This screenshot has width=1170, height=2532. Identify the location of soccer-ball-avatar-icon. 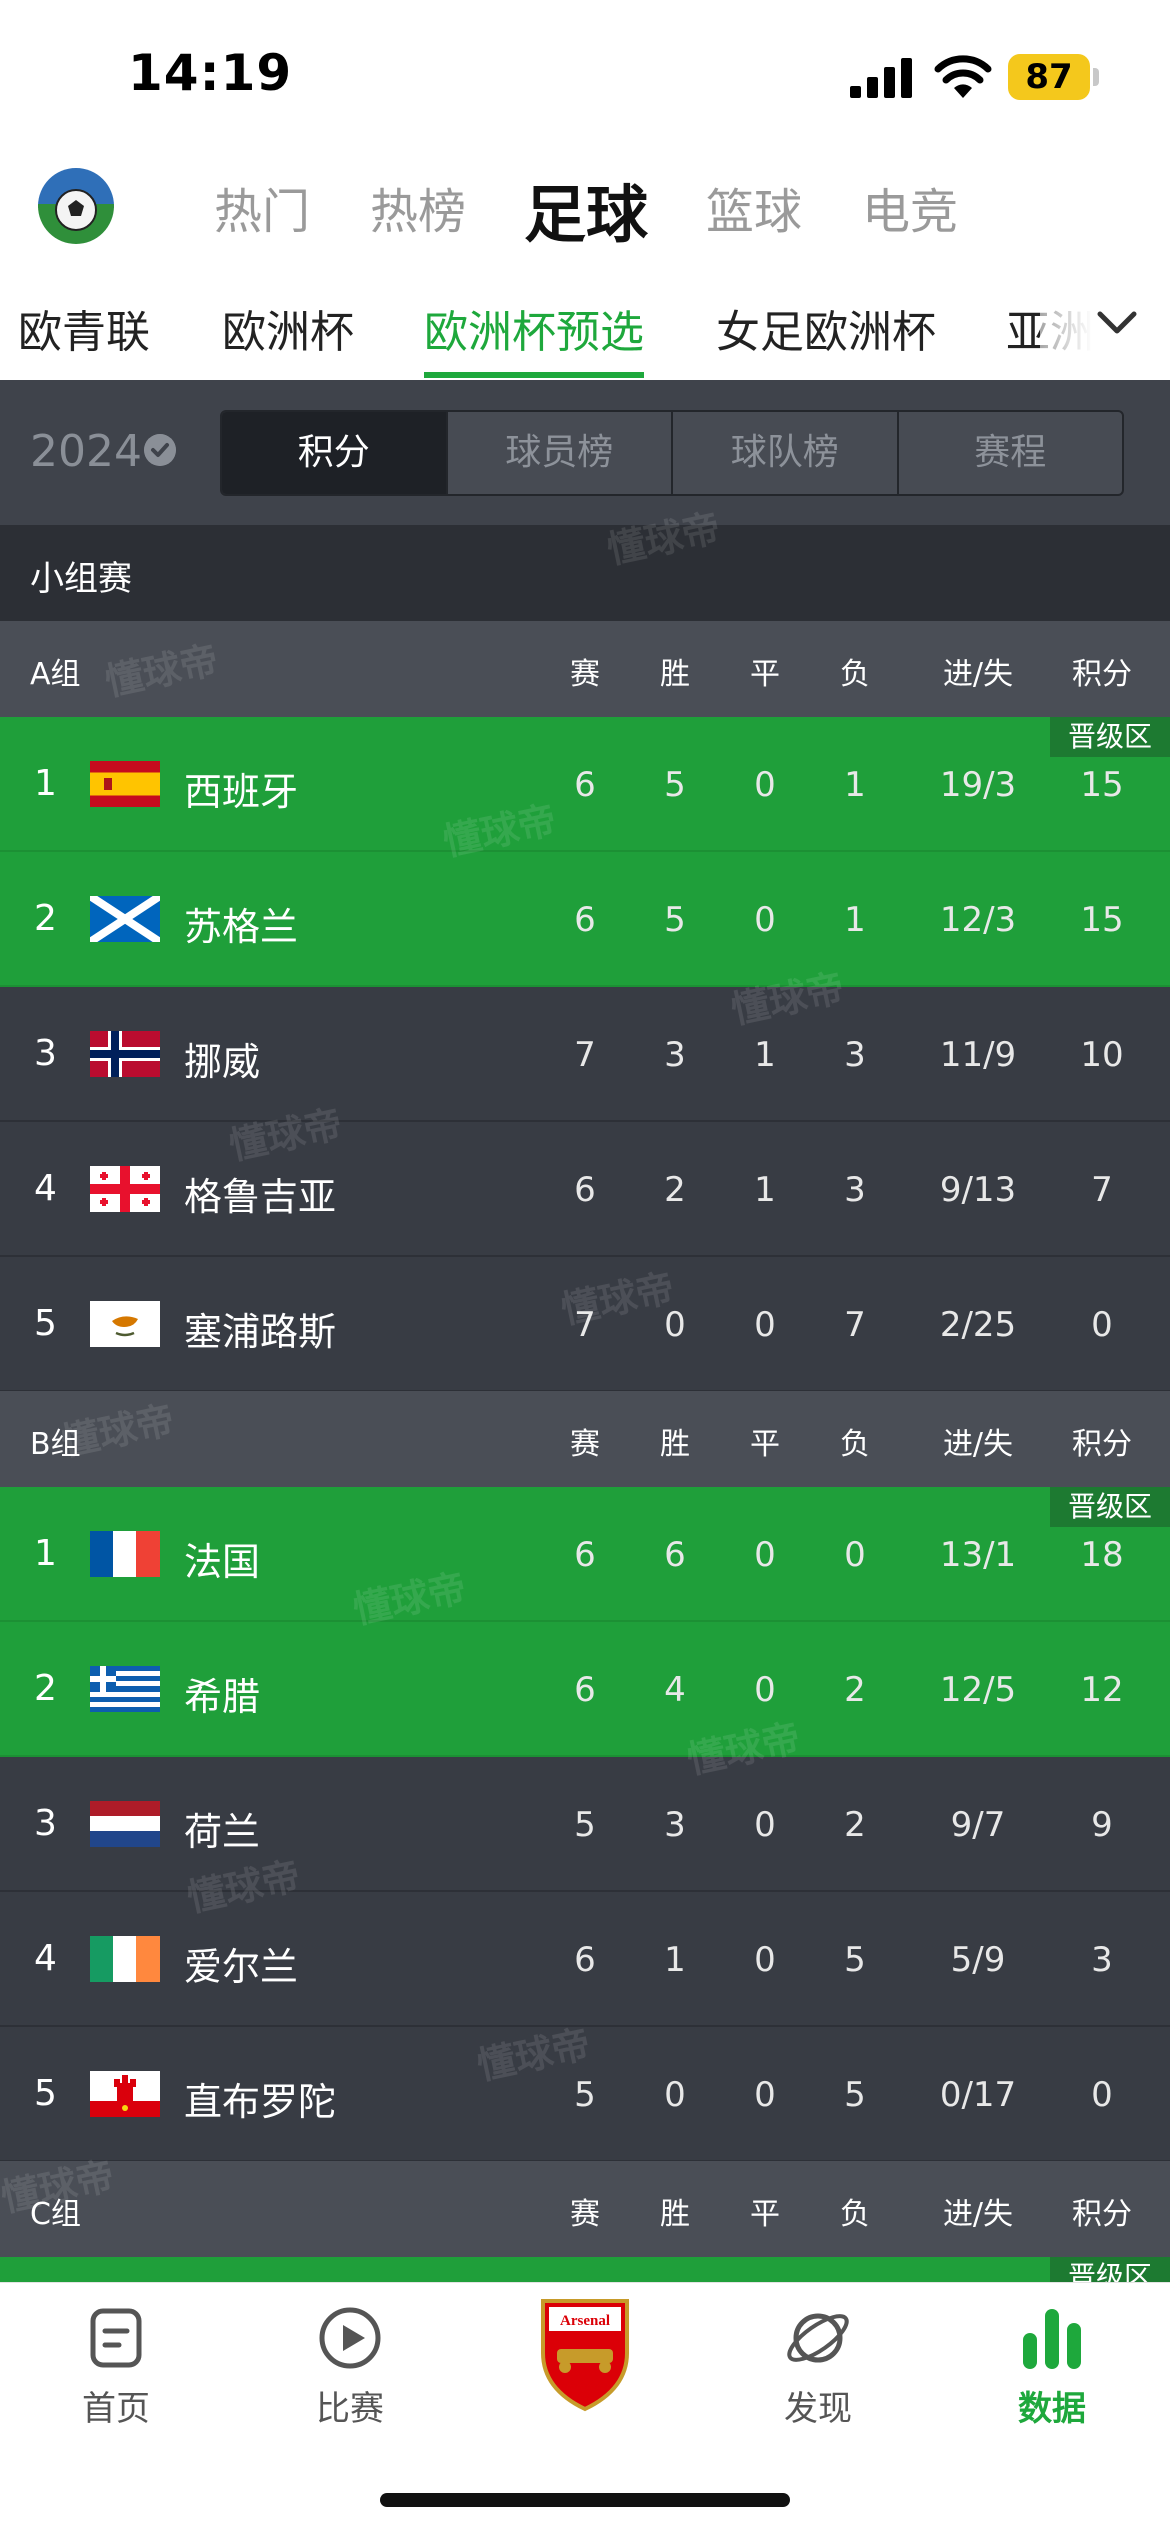
(76, 206).